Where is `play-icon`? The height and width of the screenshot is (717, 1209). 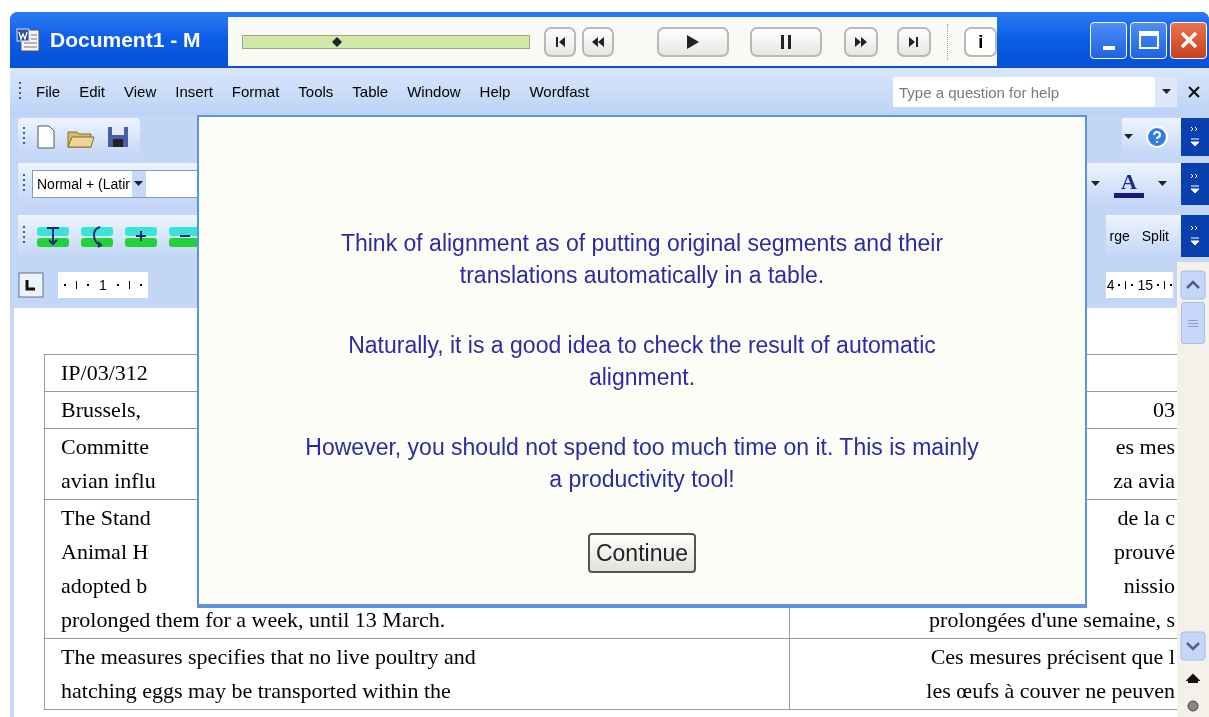 play-icon is located at coordinates (692, 41).